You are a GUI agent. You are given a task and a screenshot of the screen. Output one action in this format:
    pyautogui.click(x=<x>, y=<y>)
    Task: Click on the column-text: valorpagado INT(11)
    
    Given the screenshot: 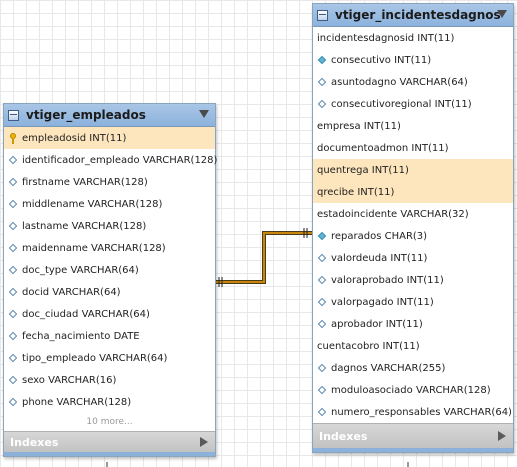 What is the action you would take?
    pyautogui.click(x=382, y=302)
    